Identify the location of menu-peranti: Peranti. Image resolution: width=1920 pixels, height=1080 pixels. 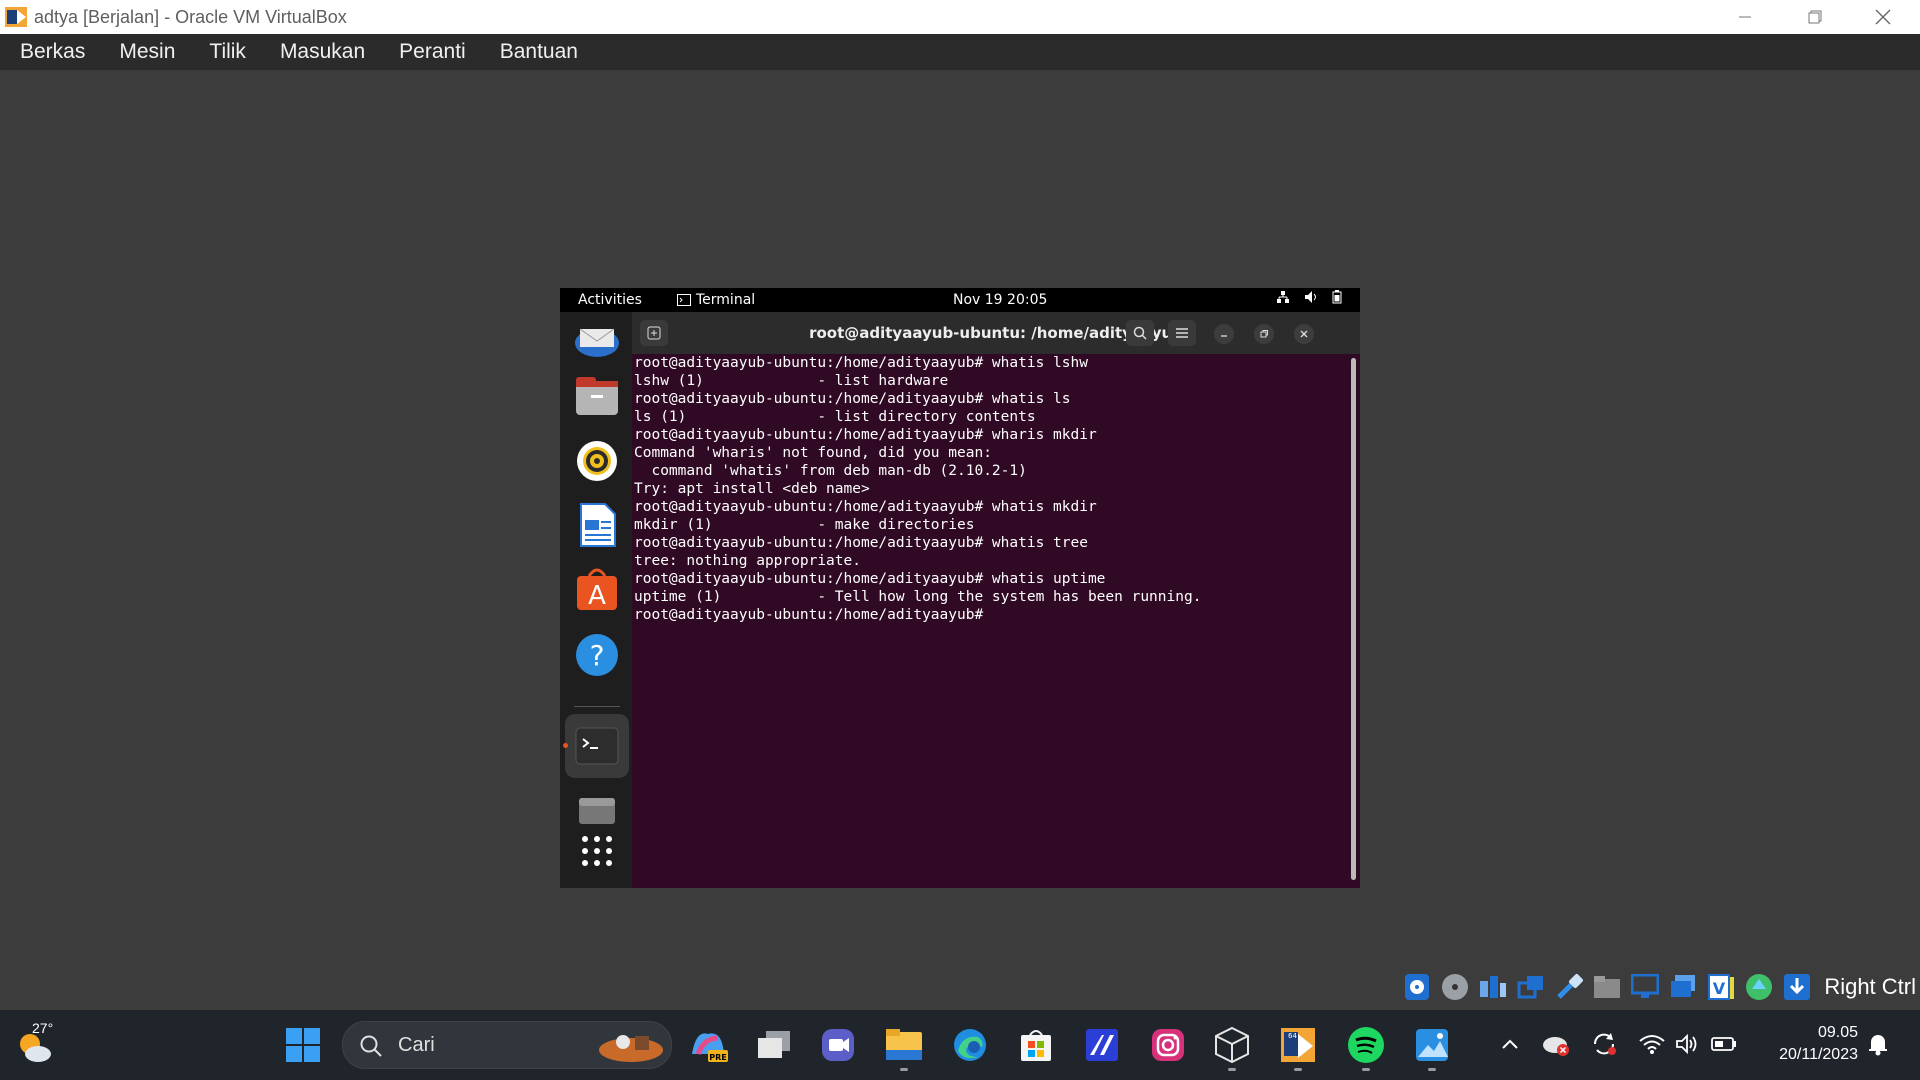
(432, 52).